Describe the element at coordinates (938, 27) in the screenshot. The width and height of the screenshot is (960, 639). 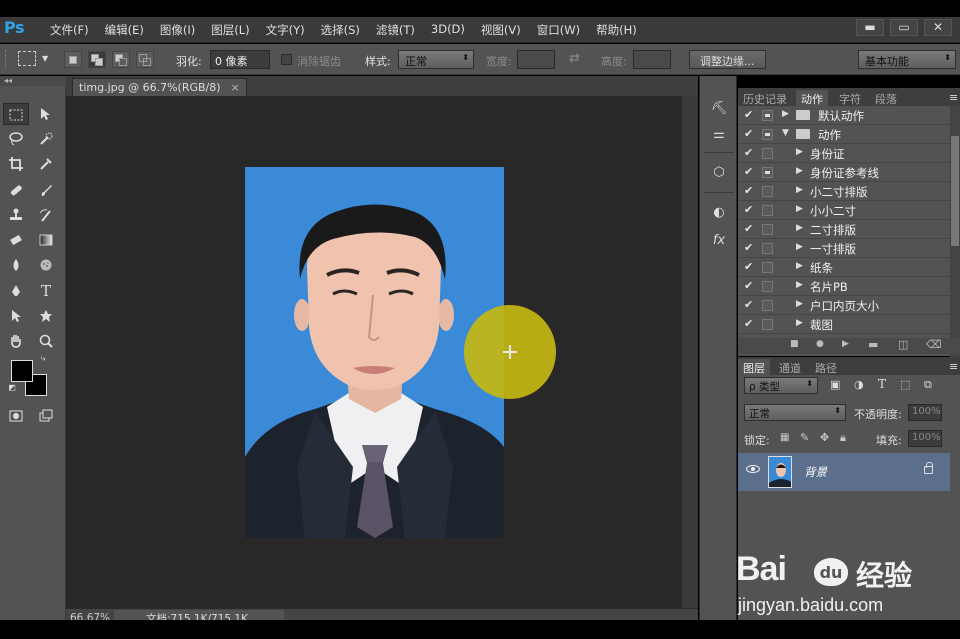
I see `close-button: ✕` at that location.